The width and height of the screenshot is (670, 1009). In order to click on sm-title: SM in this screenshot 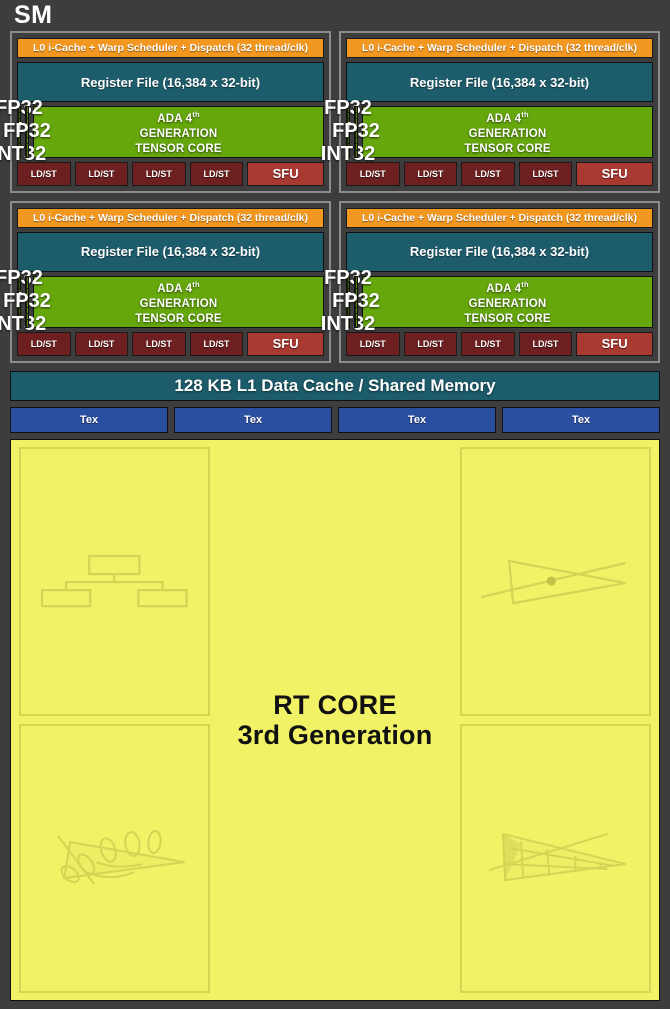, I will do `click(33, 15)`.